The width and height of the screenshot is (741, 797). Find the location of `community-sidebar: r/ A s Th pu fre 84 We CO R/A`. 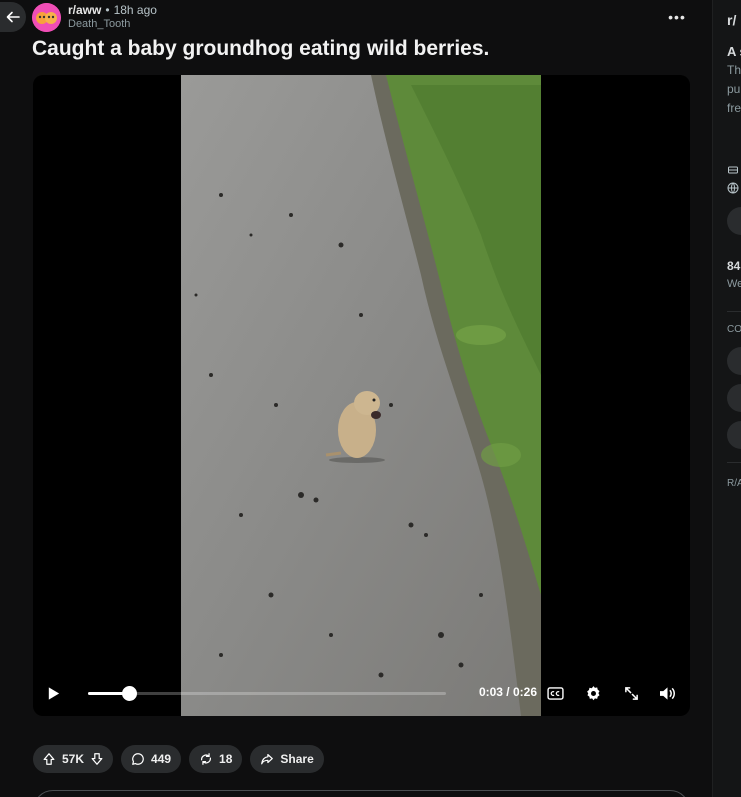

community-sidebar: r/ A s Th pu fre 84 We CO R/A is located at coordinates (726, 398).